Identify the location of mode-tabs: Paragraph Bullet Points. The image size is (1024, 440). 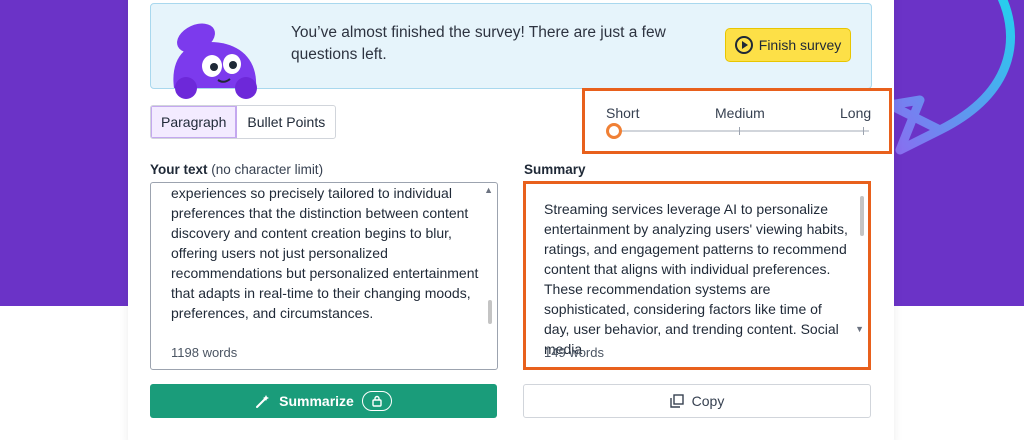
(243, 122).